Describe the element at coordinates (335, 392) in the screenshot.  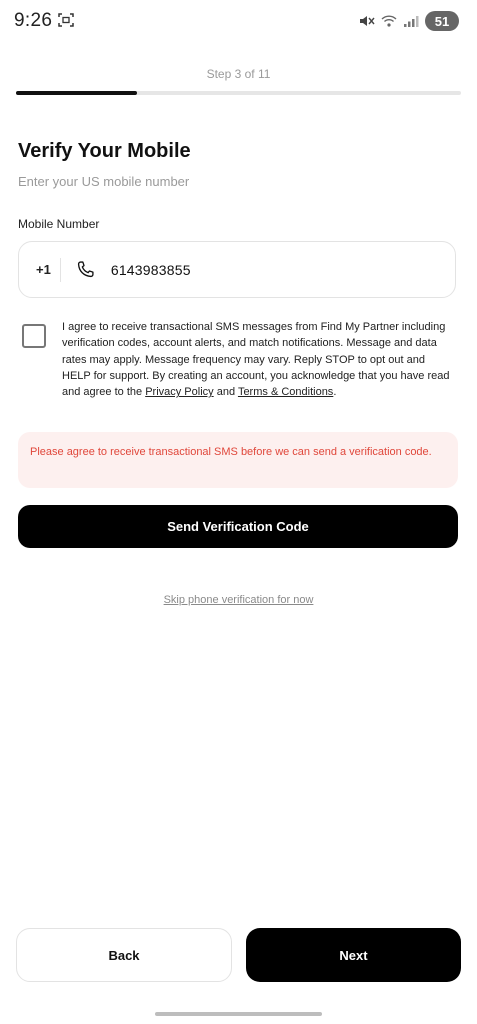
I see `consent-text-end: .` at that location.